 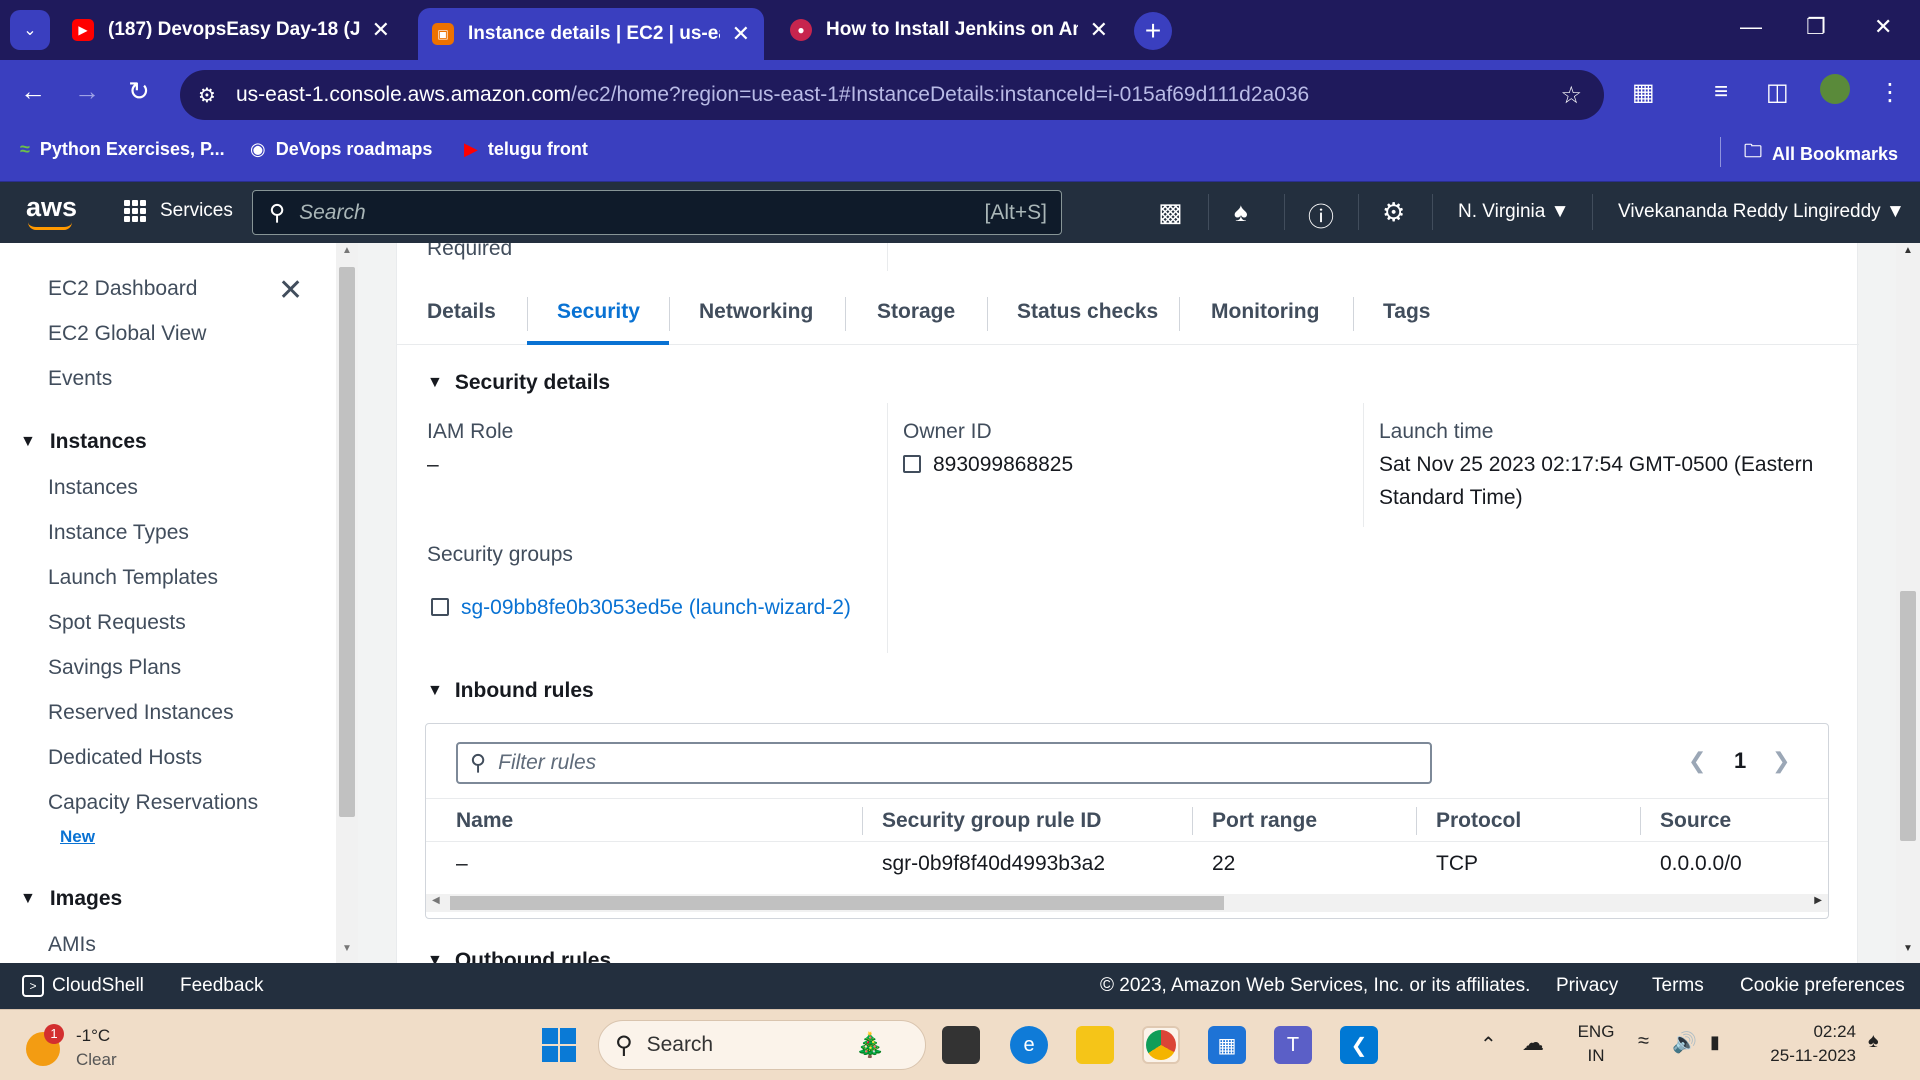 I want to click on vscode-icon: ❮, so click(x=1359, y=1045).